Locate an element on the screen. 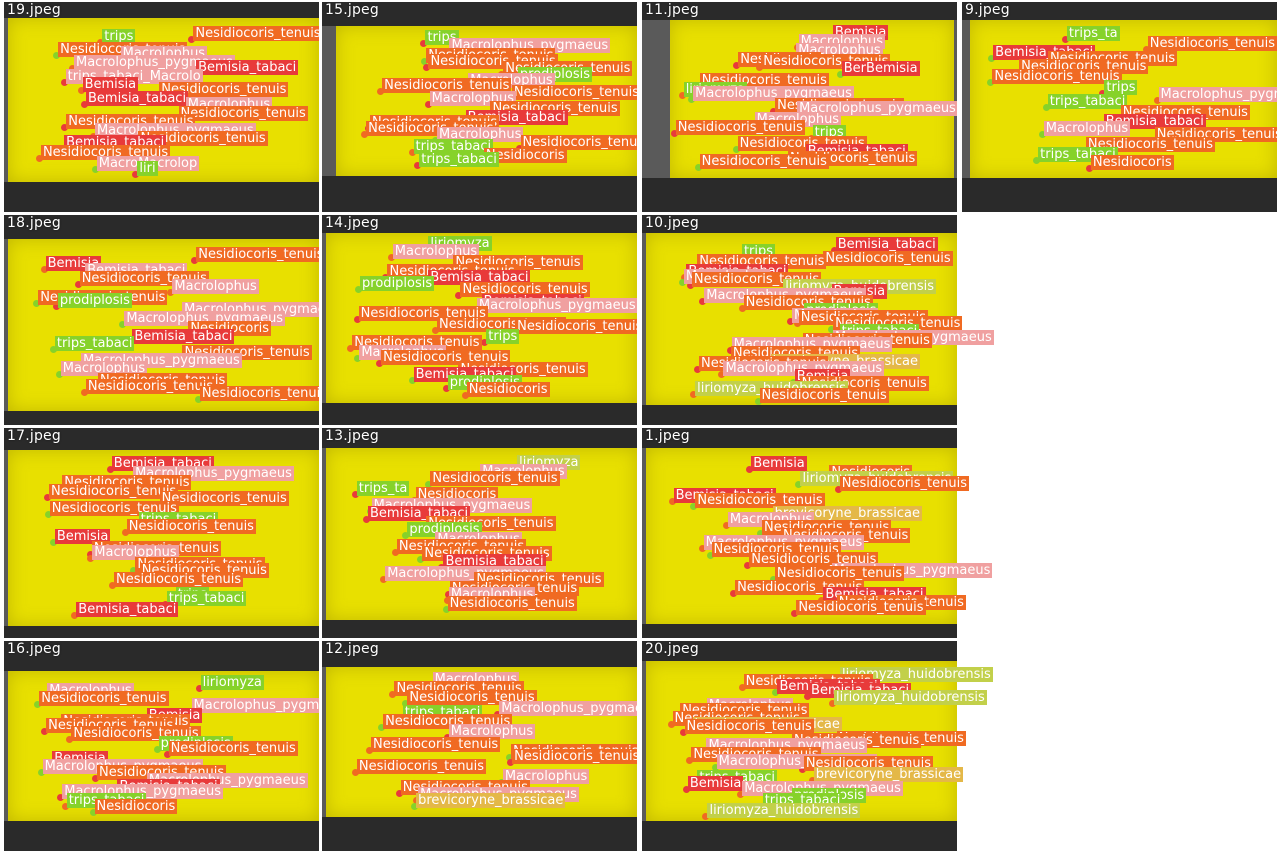 The width and height of the screenshot is (1280, 854). tile-filename: 12.jpeg is located at coordinates (352, 649).